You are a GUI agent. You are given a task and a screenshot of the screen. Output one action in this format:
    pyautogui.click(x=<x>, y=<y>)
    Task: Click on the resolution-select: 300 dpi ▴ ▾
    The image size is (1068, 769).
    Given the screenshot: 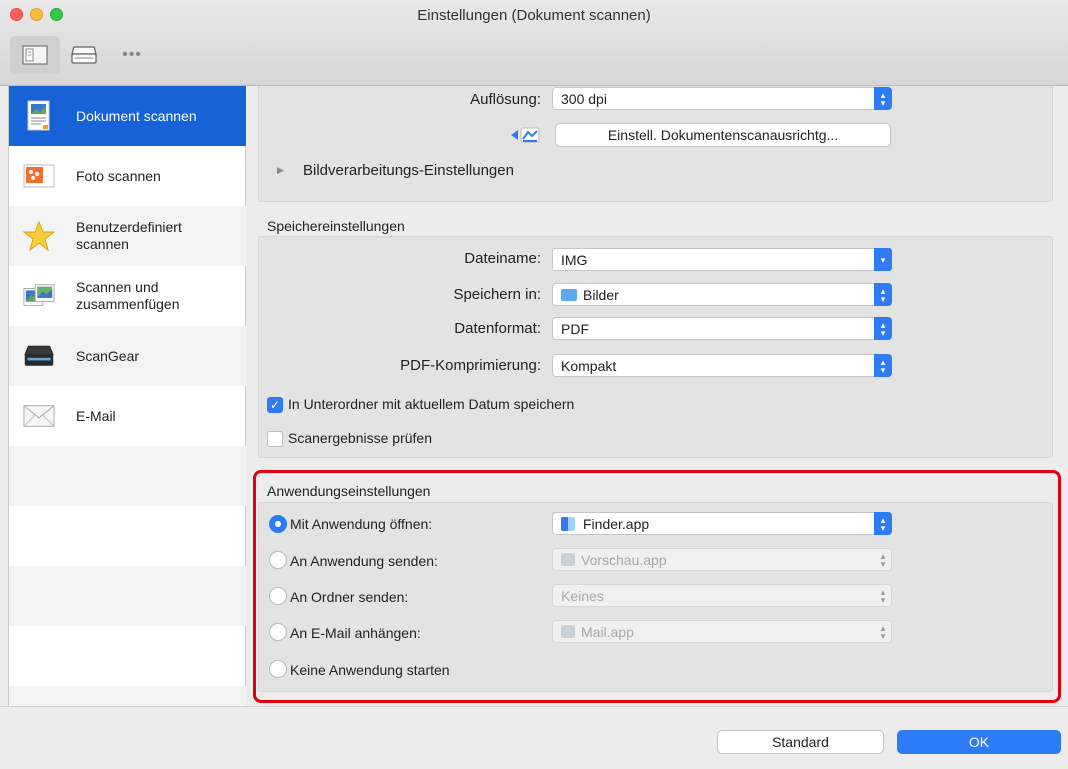 What is the action you would take?
    pyautogui.click(x=722, y=98)
    